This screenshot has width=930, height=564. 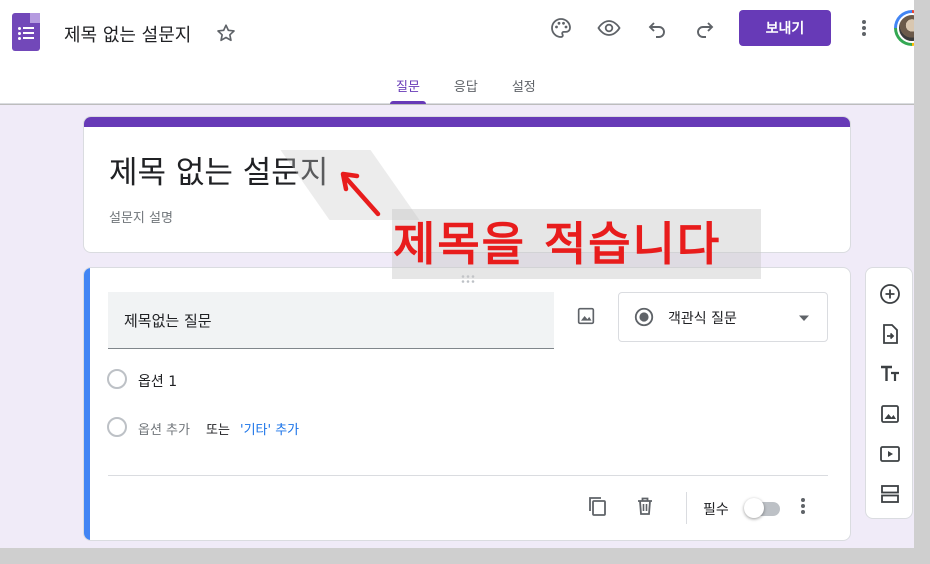 I want to click on add-option-radio, so click(x=117, y=427).